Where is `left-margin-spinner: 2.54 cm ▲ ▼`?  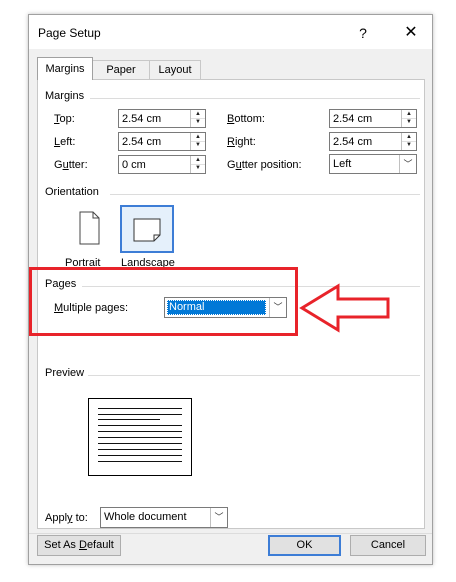 left-margin-spinner: 2.54 cm ▲ ▼ is located at coordinates (162, 141).